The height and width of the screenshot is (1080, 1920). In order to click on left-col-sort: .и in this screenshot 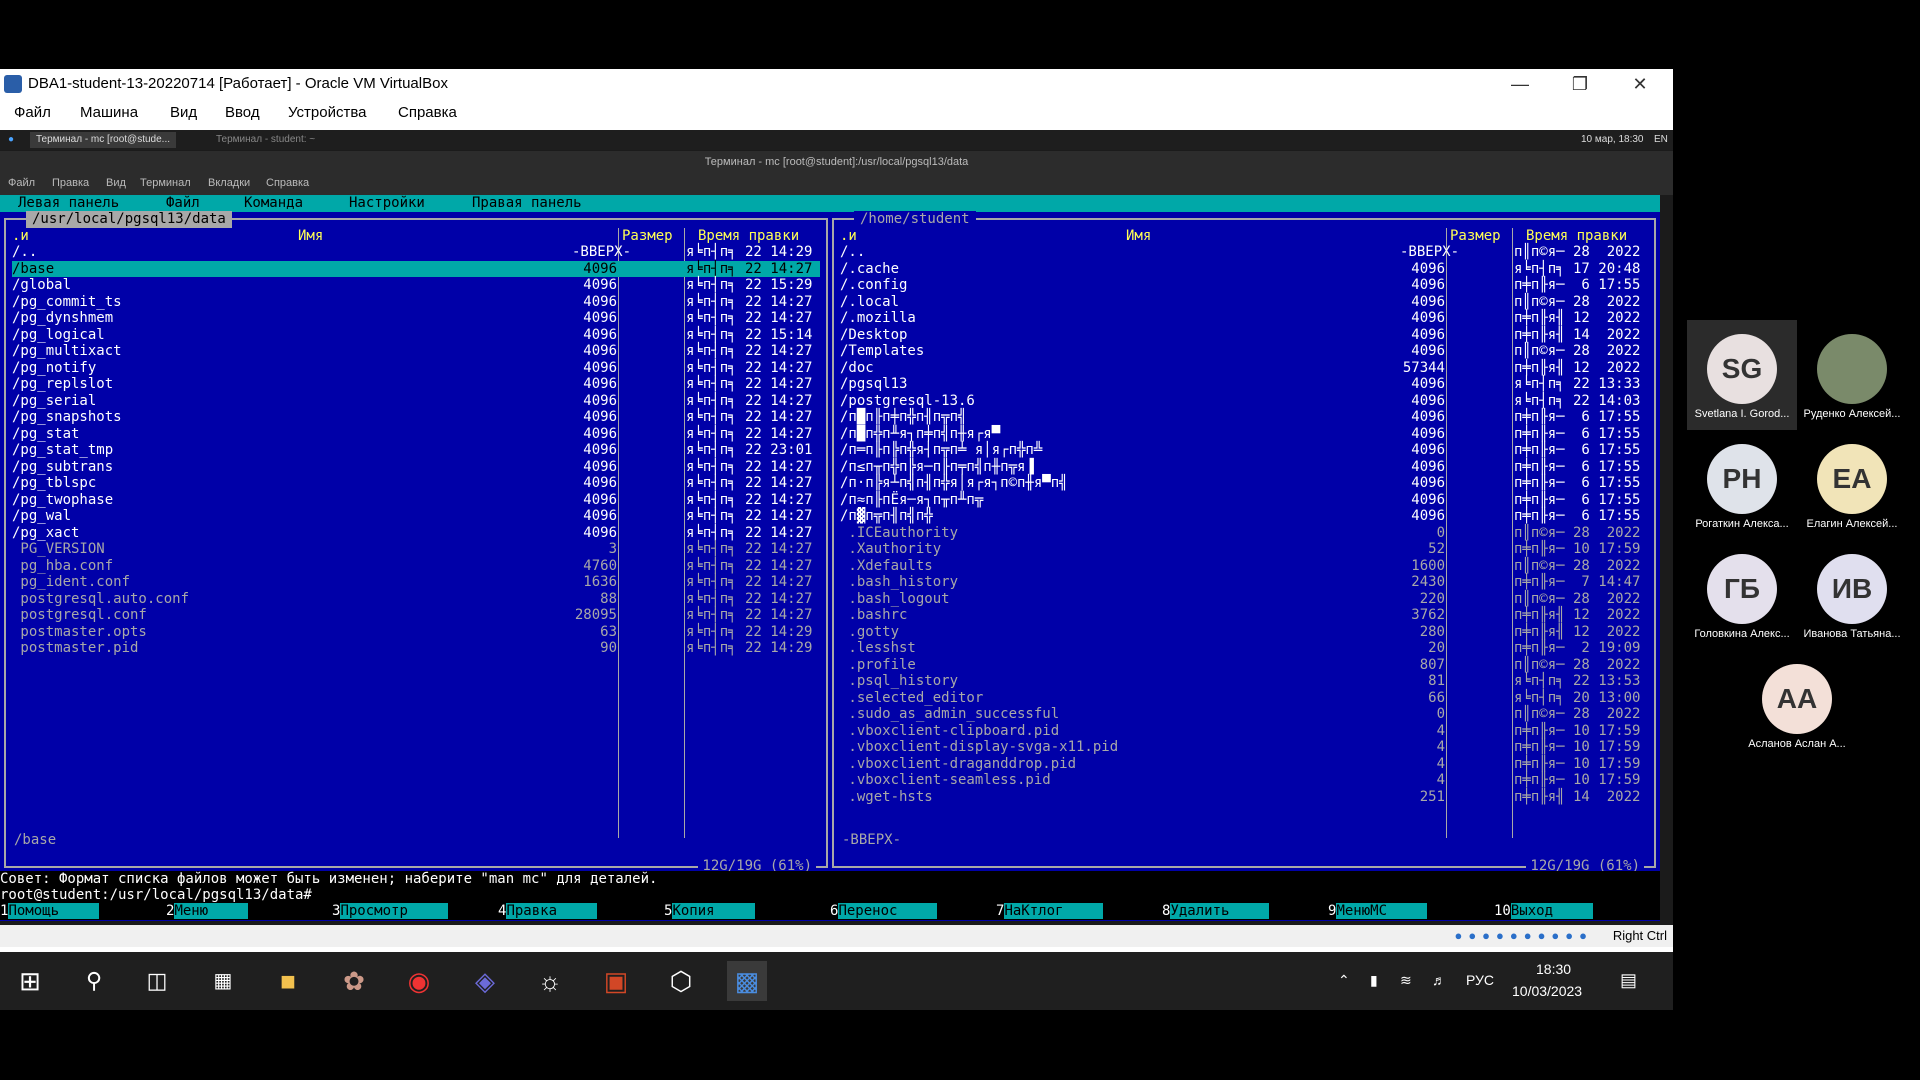, I will do `click(20, 236)`.